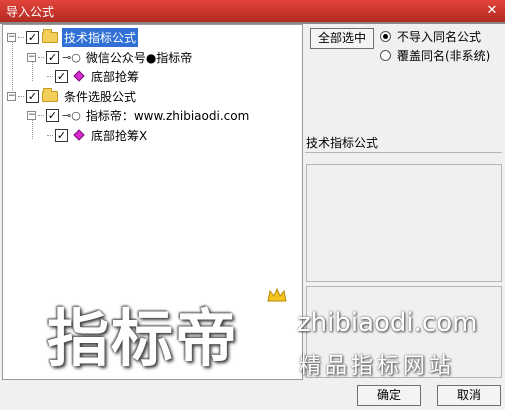 The image size is (505, 410). I want to click on cancel-button: 取消, so click(469, 395).